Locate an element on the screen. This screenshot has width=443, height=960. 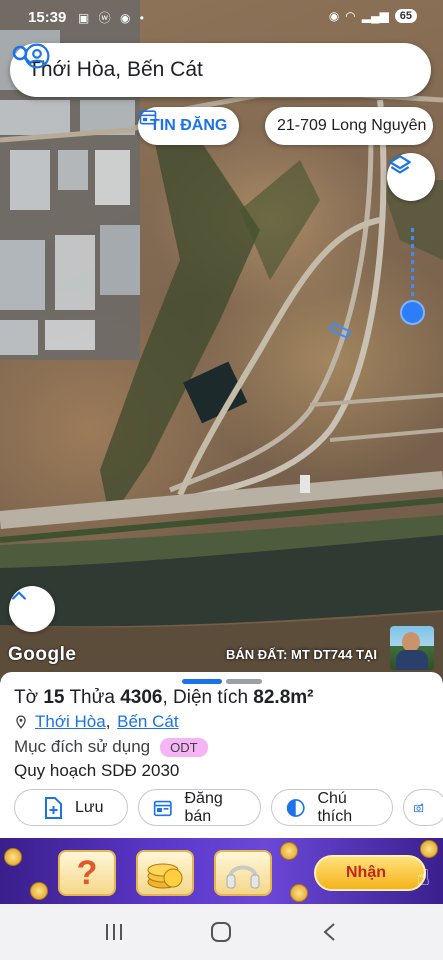
listings-chip: TIN ĐĂNG is located at coordinates (189, 126).